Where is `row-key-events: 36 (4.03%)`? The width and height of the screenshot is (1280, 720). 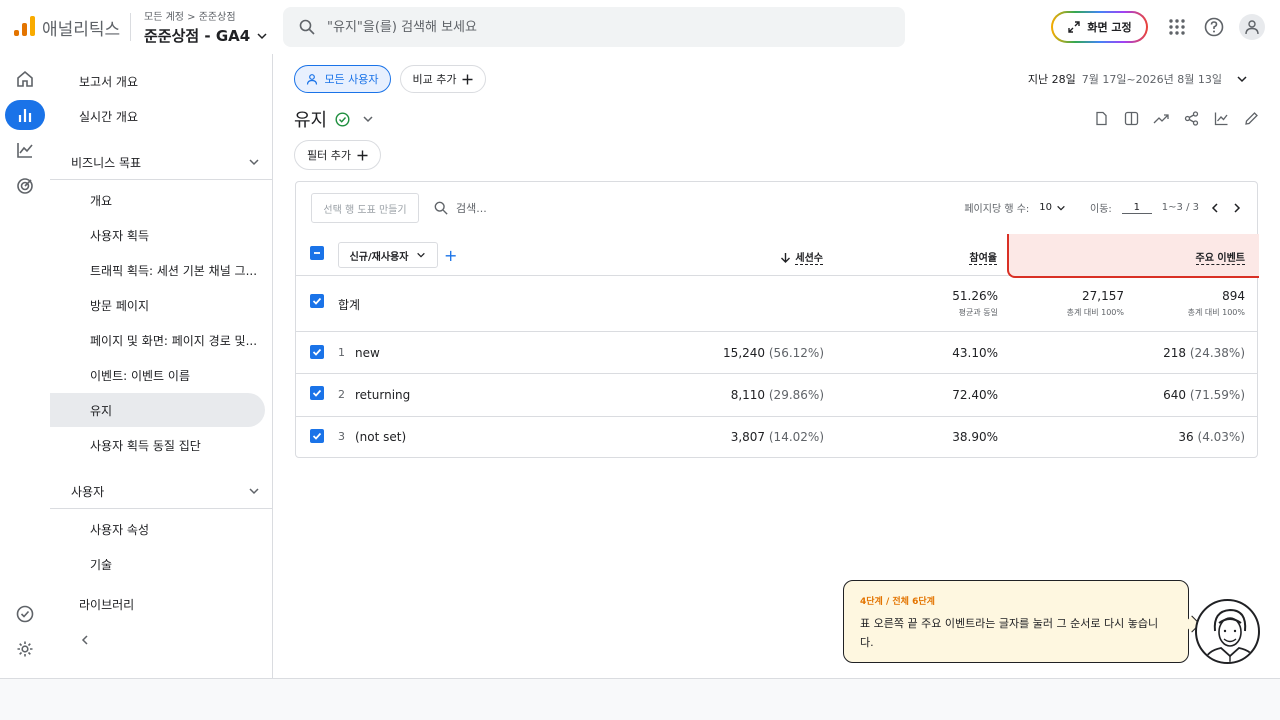
row-key-events: 36 (4.03%) is located at coordinates (1211, 437).